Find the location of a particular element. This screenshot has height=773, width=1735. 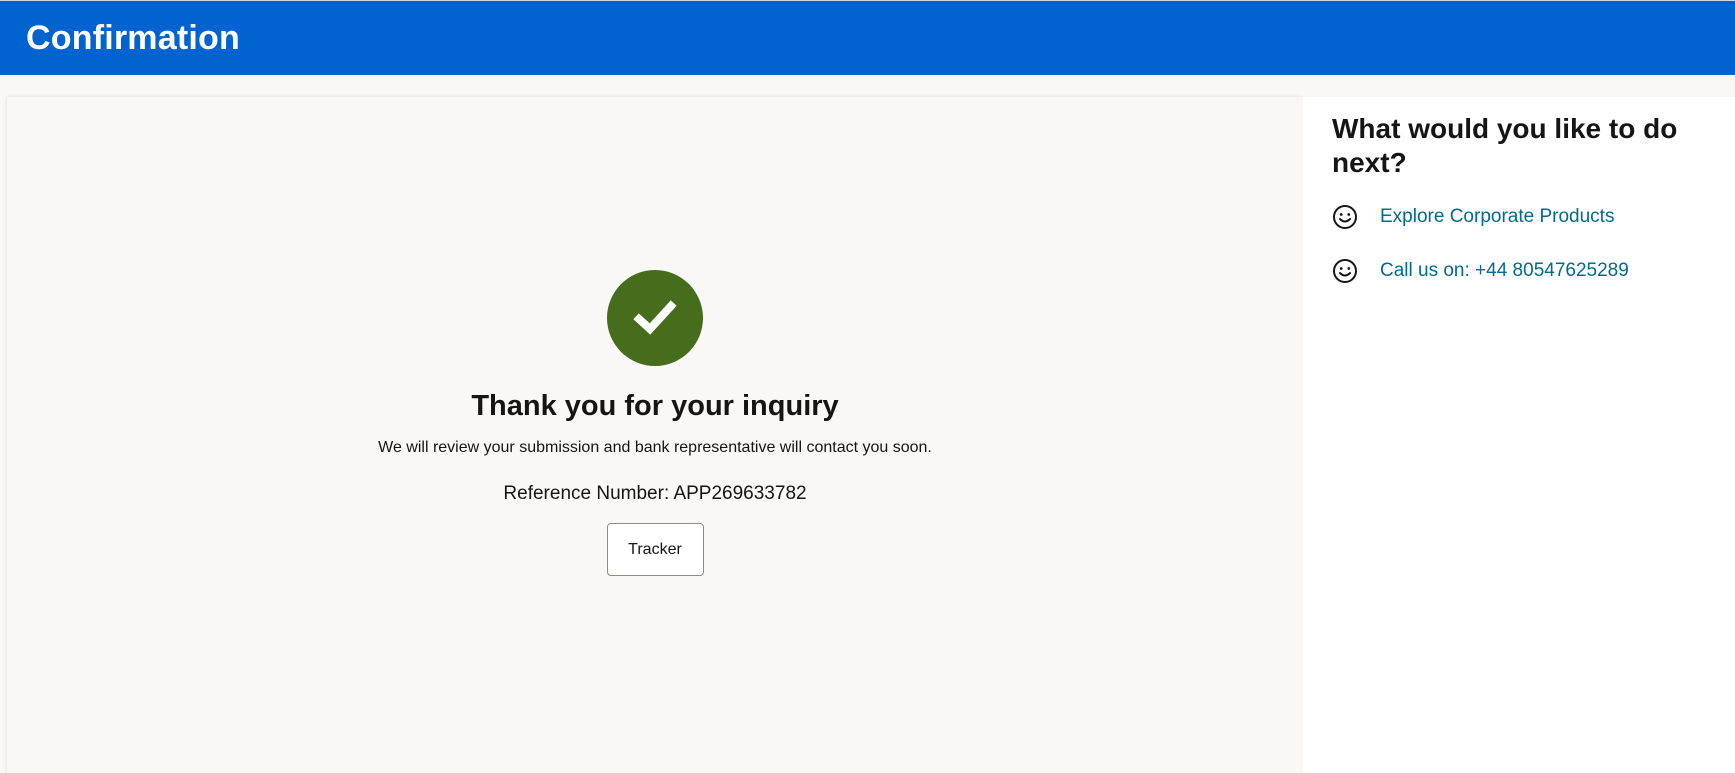

tracker-button: Tracker is located at coordinates (655, 549).